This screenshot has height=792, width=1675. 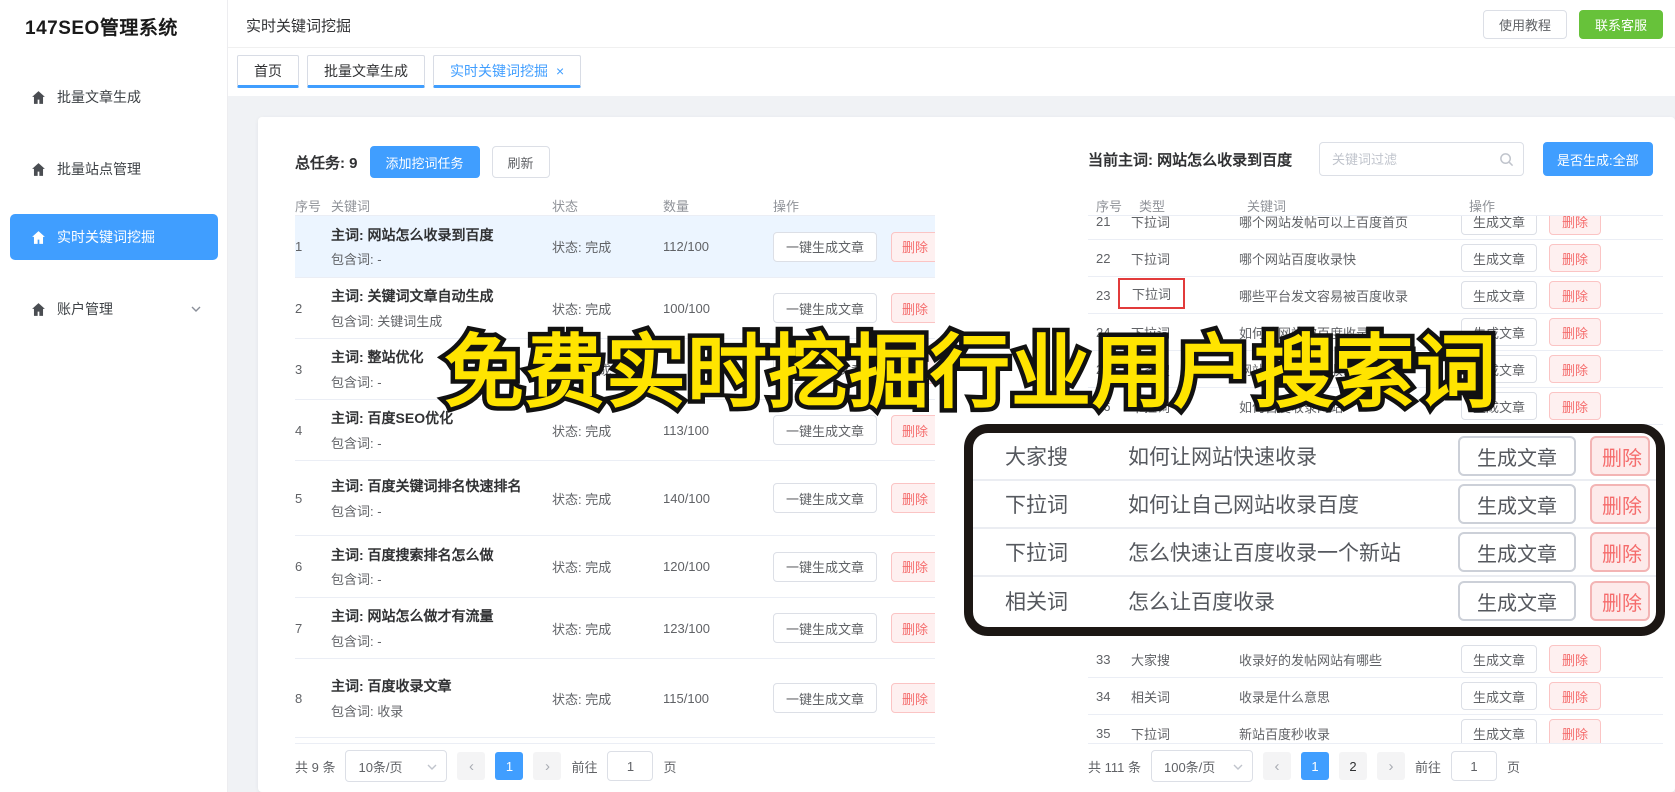 What do you see at coordinates (1410, 159) in the screenshot?
I see `keyword-filter-input` at bounding box center [1410, 159].